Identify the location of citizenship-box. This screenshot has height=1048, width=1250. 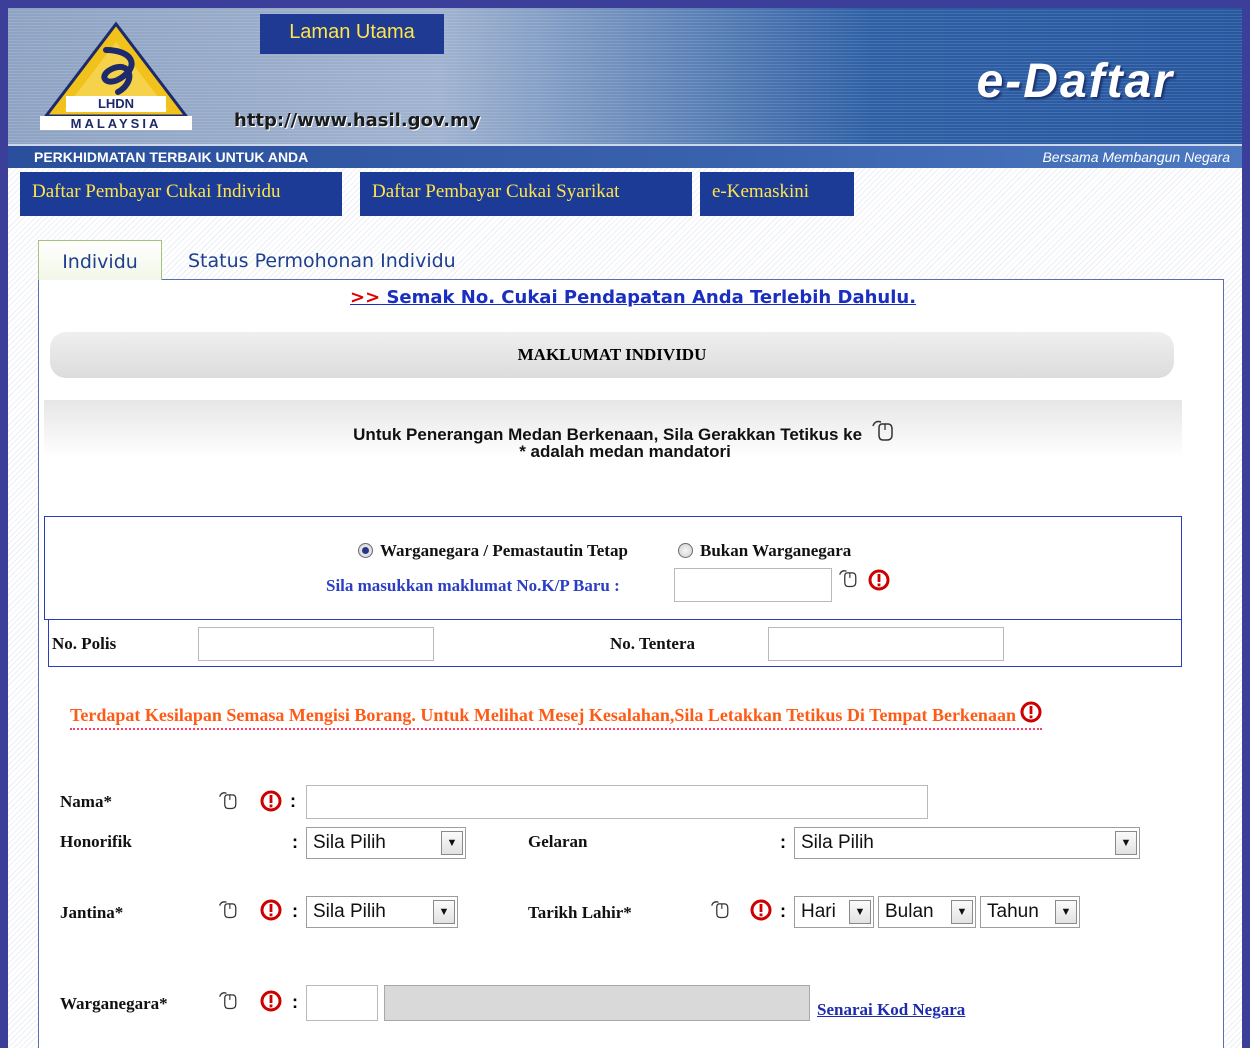
(613, 568).